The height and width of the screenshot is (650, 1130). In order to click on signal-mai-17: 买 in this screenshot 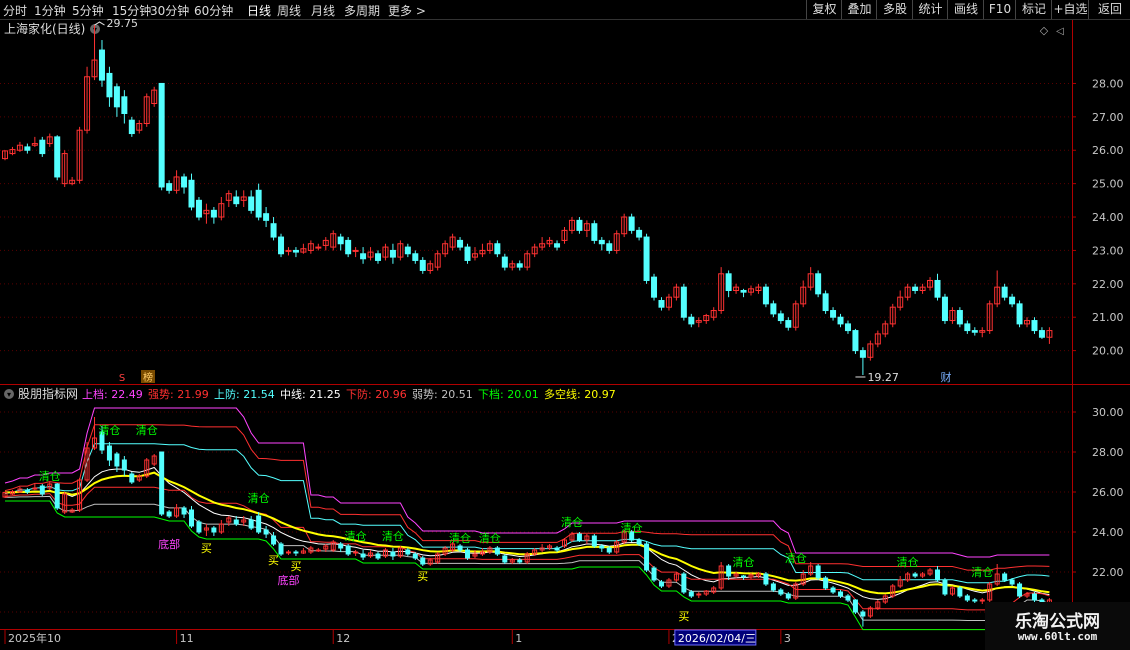, I will do `click(273, 560)`.